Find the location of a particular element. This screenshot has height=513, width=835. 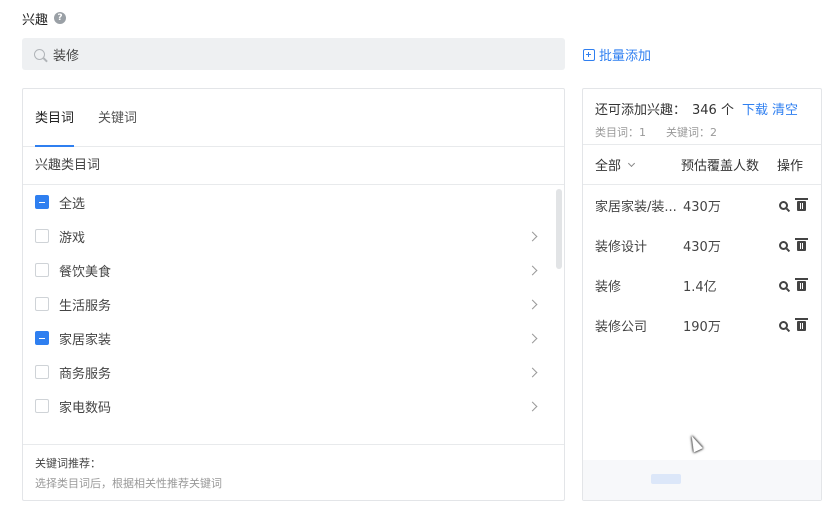

field-header: 兴趣 ? is located at coordinates (44, 18).